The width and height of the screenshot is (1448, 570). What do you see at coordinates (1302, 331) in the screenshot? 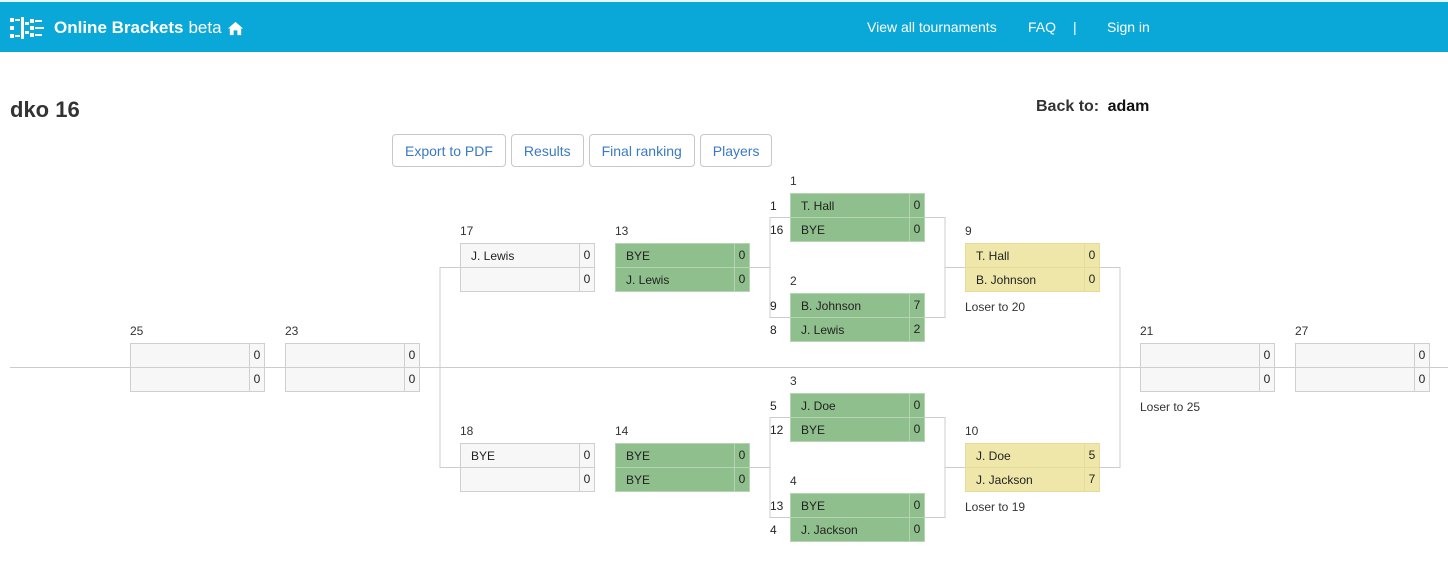
I see `match-number: 27` at bounding box center [1302, 331].